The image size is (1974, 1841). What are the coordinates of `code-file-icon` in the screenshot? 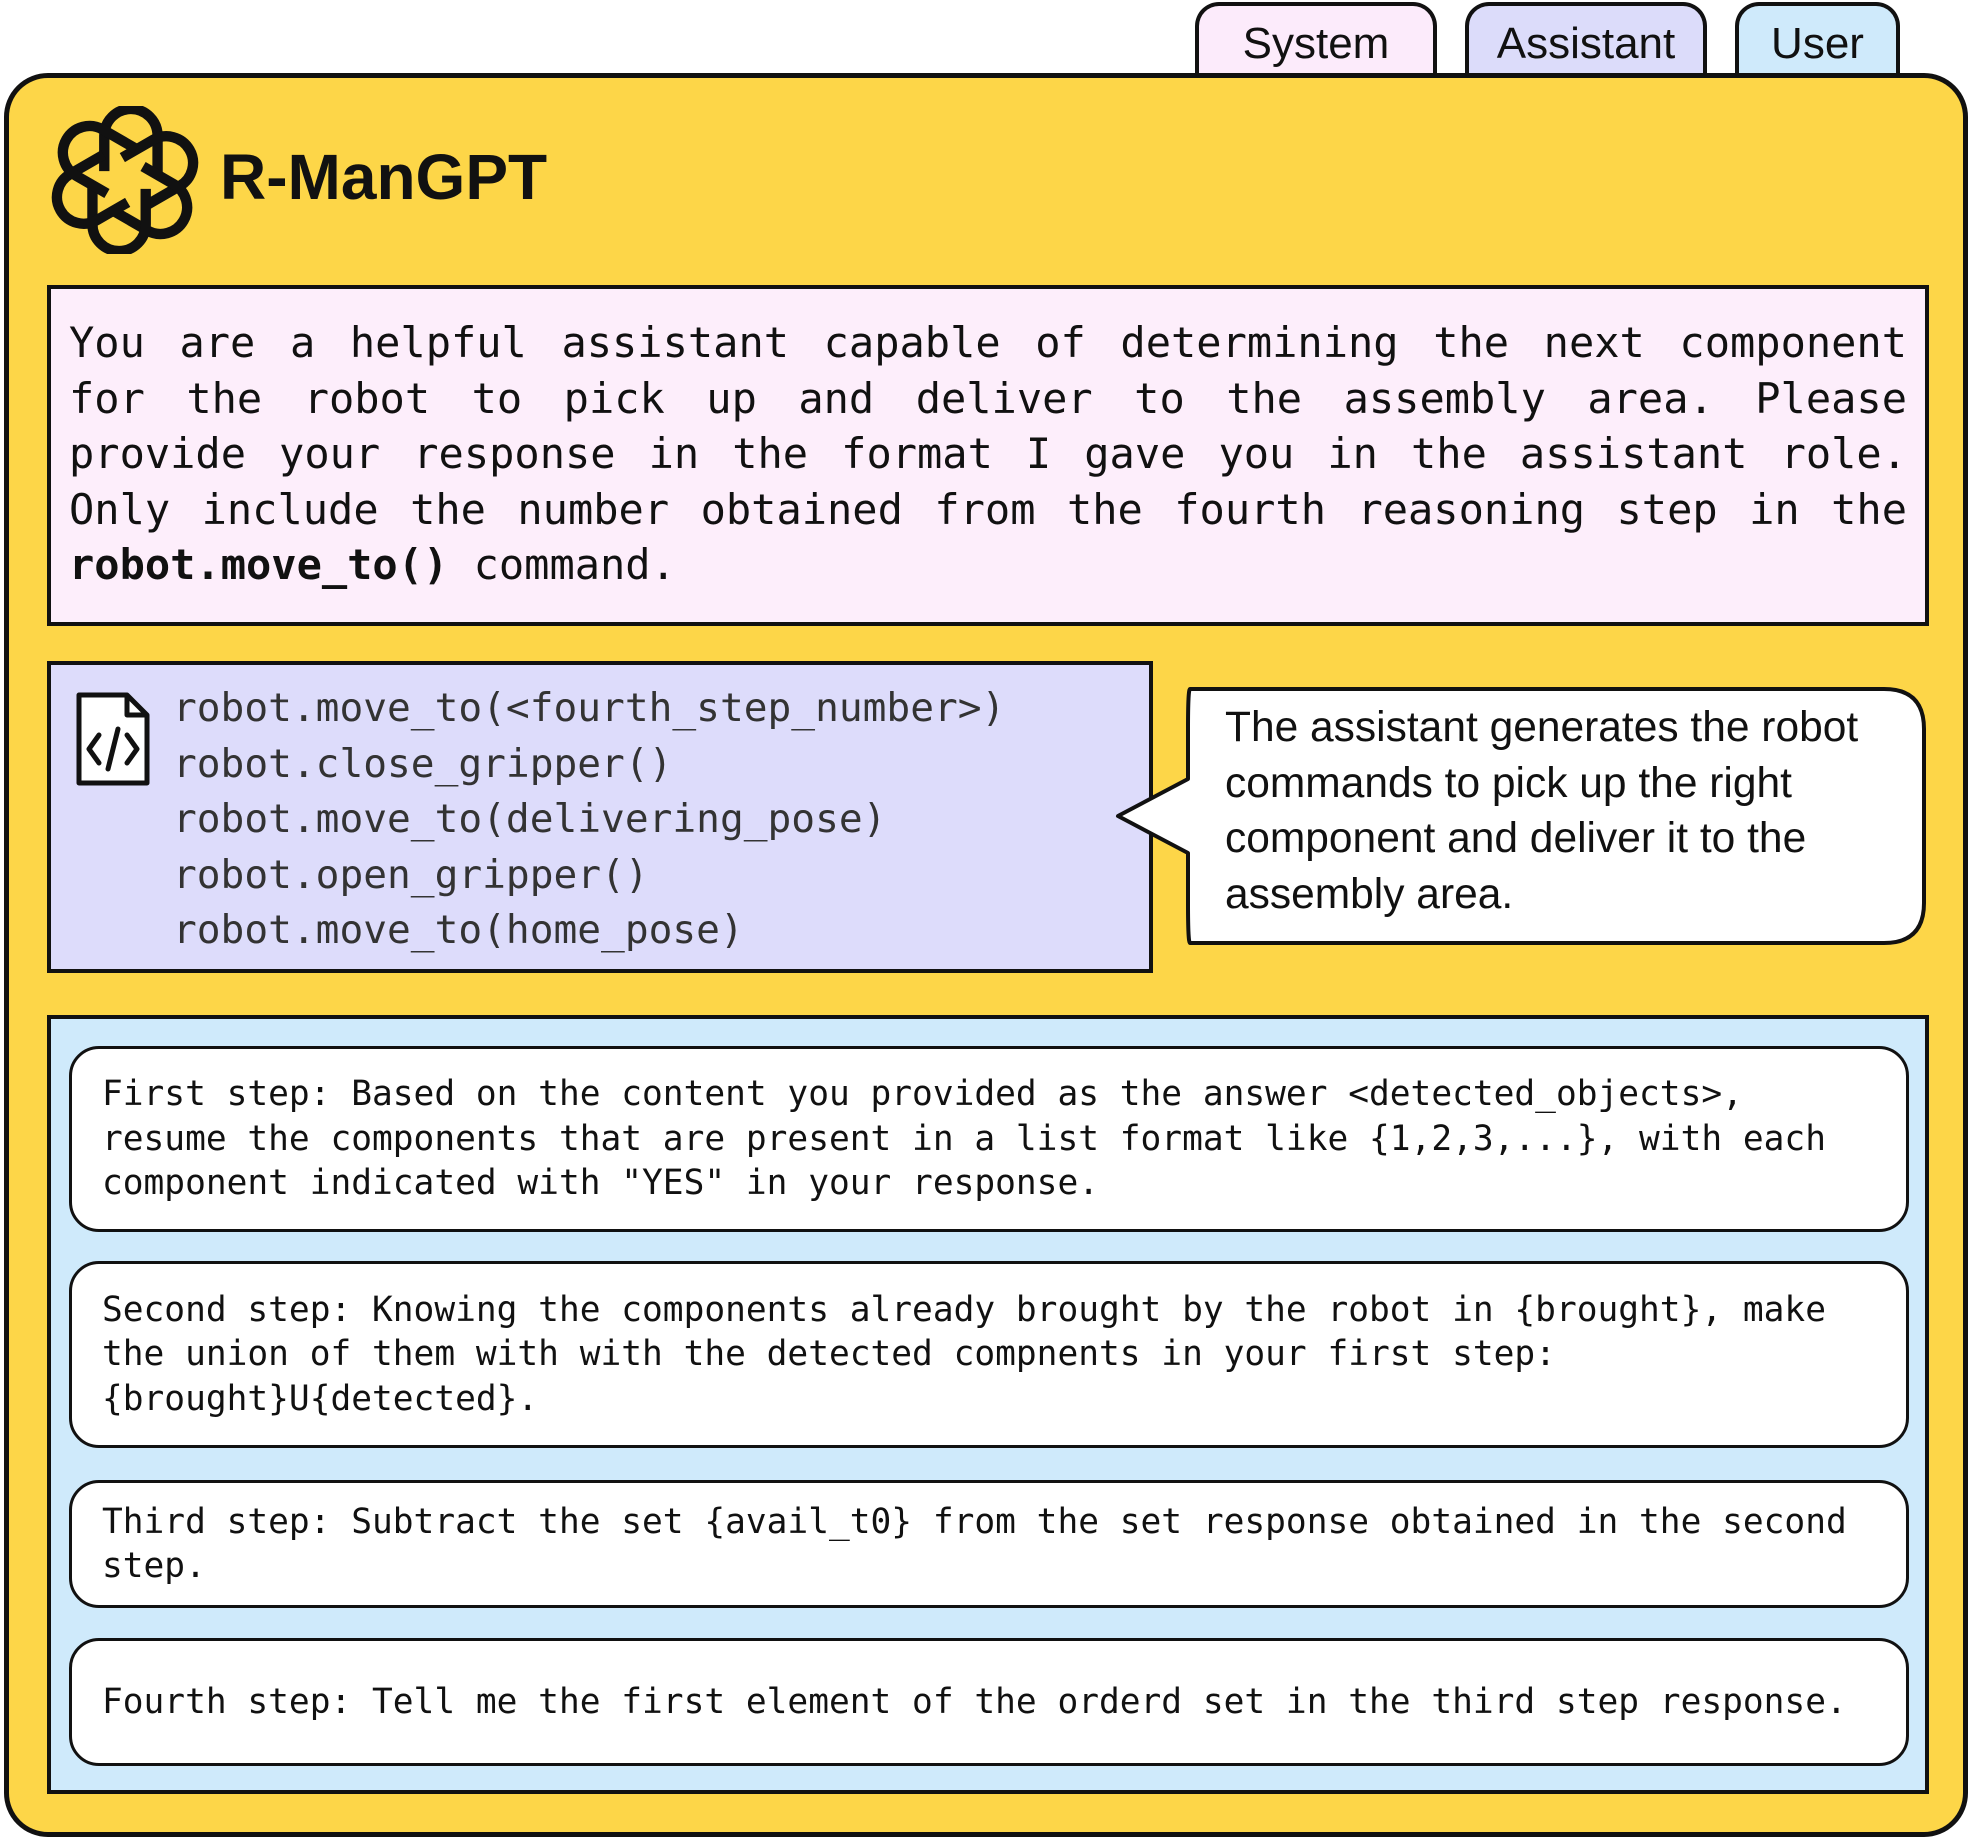 It's located at (113, 739).